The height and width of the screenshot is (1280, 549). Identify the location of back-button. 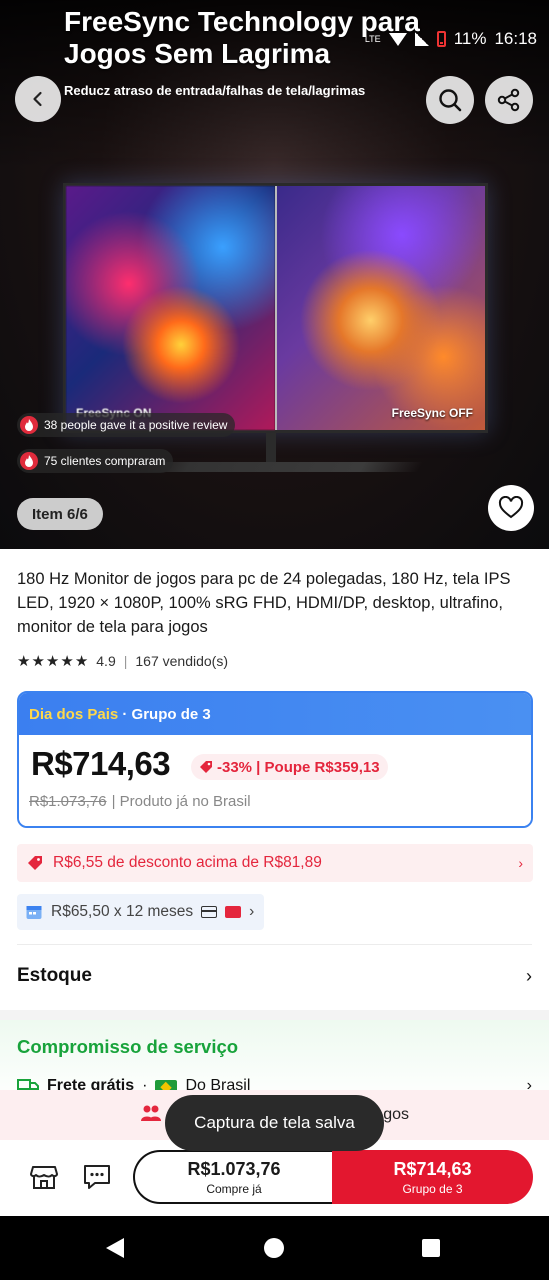
(38, 99).